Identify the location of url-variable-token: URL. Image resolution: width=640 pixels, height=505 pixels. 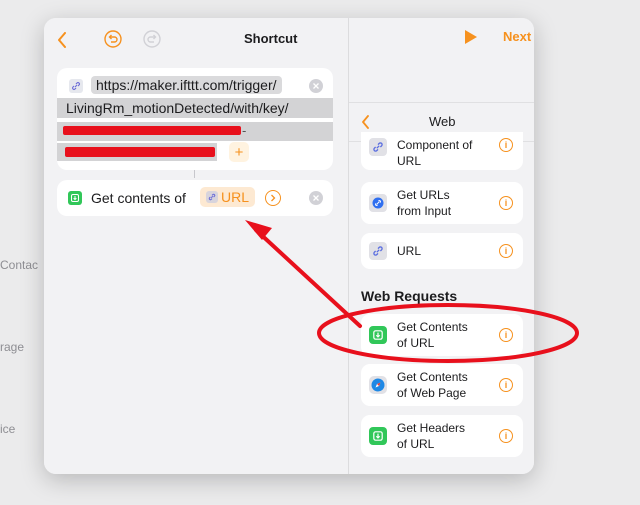
(228, 197).